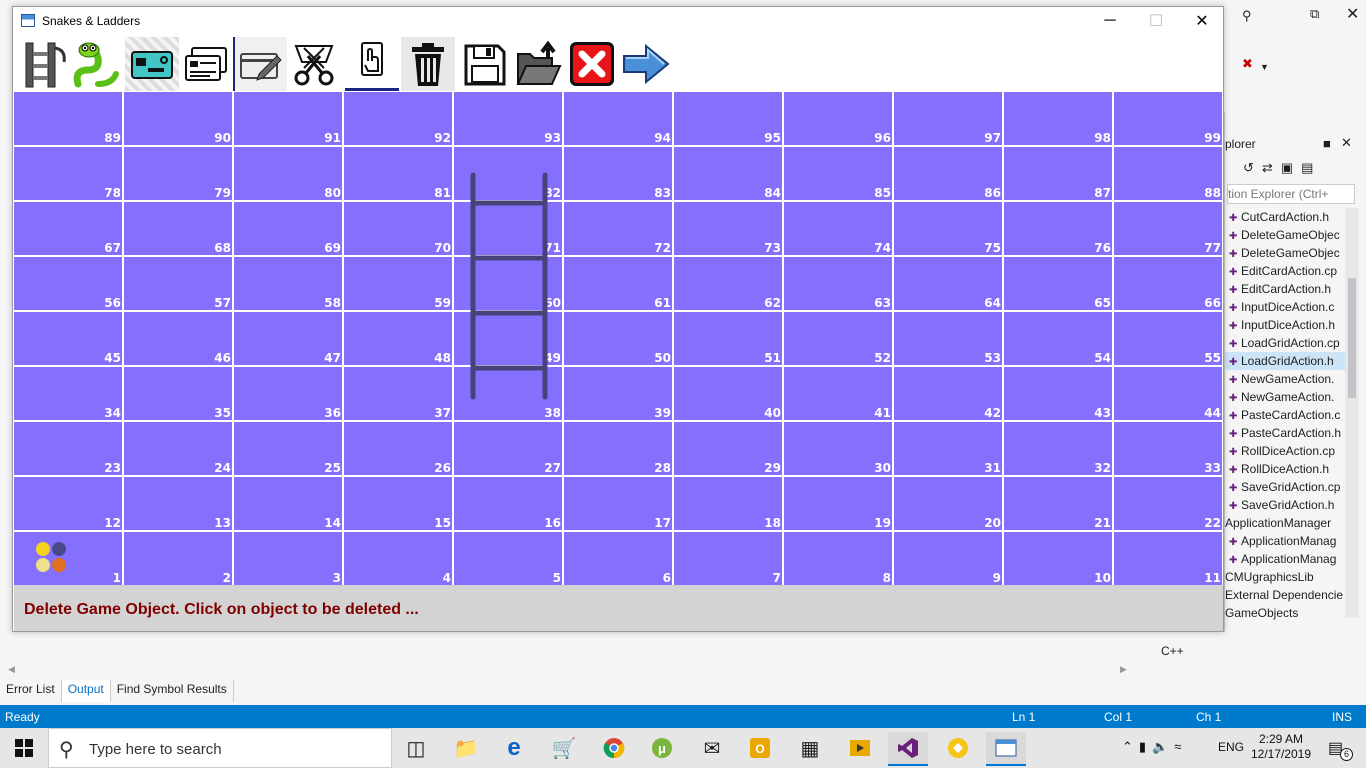  What do you see at coordinates (24, 748) in the screenshot?
I see `start-button` at bounding box center [24, 748].